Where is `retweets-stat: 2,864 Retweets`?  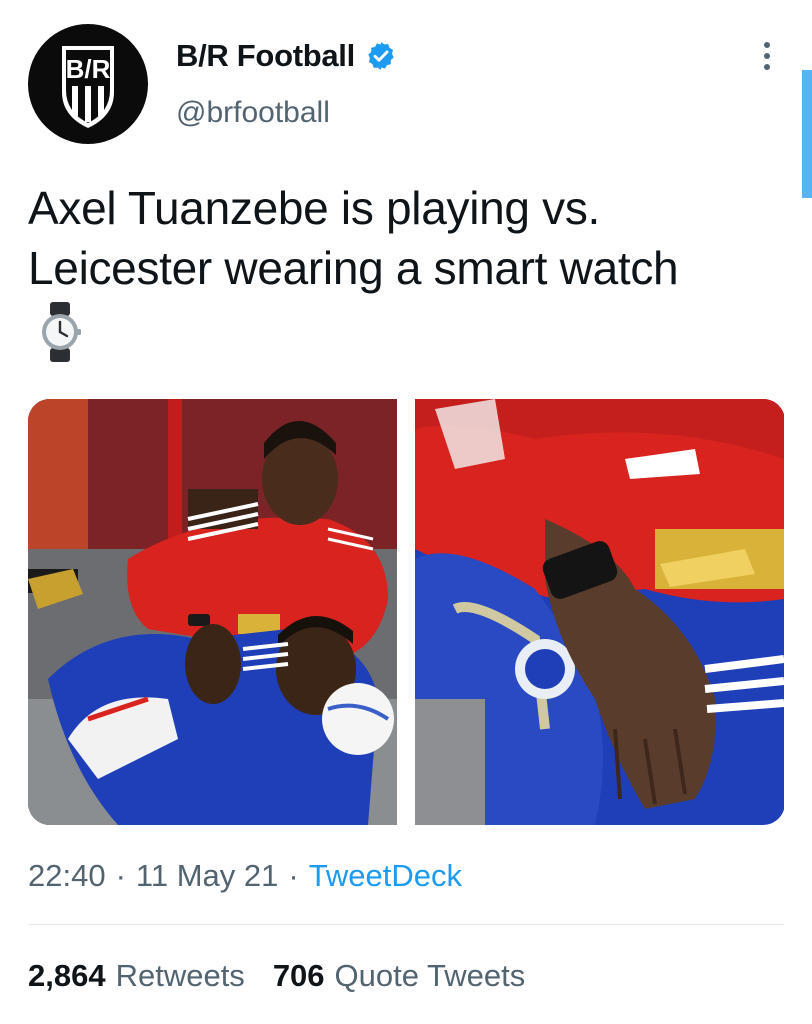
retweets-stat: 2,864 Retweets is located at coordinates (136, 976).